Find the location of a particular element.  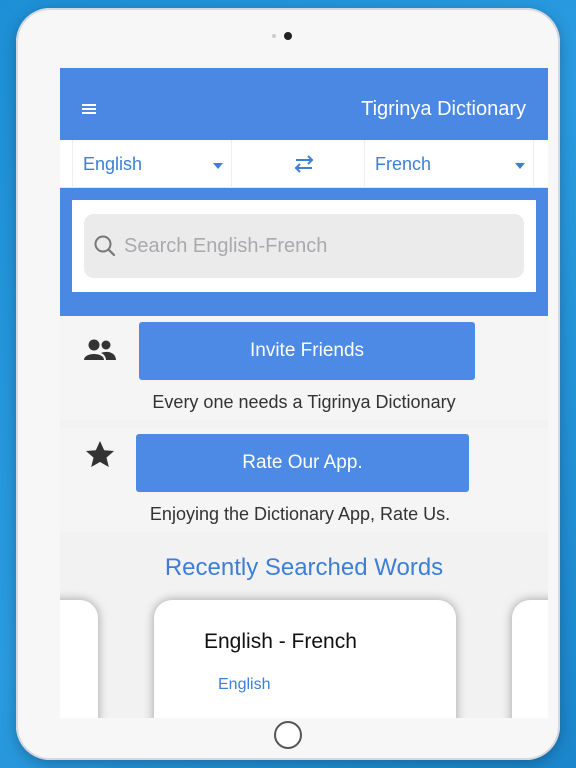

sensor-dot is located at coordinates (274, 36).